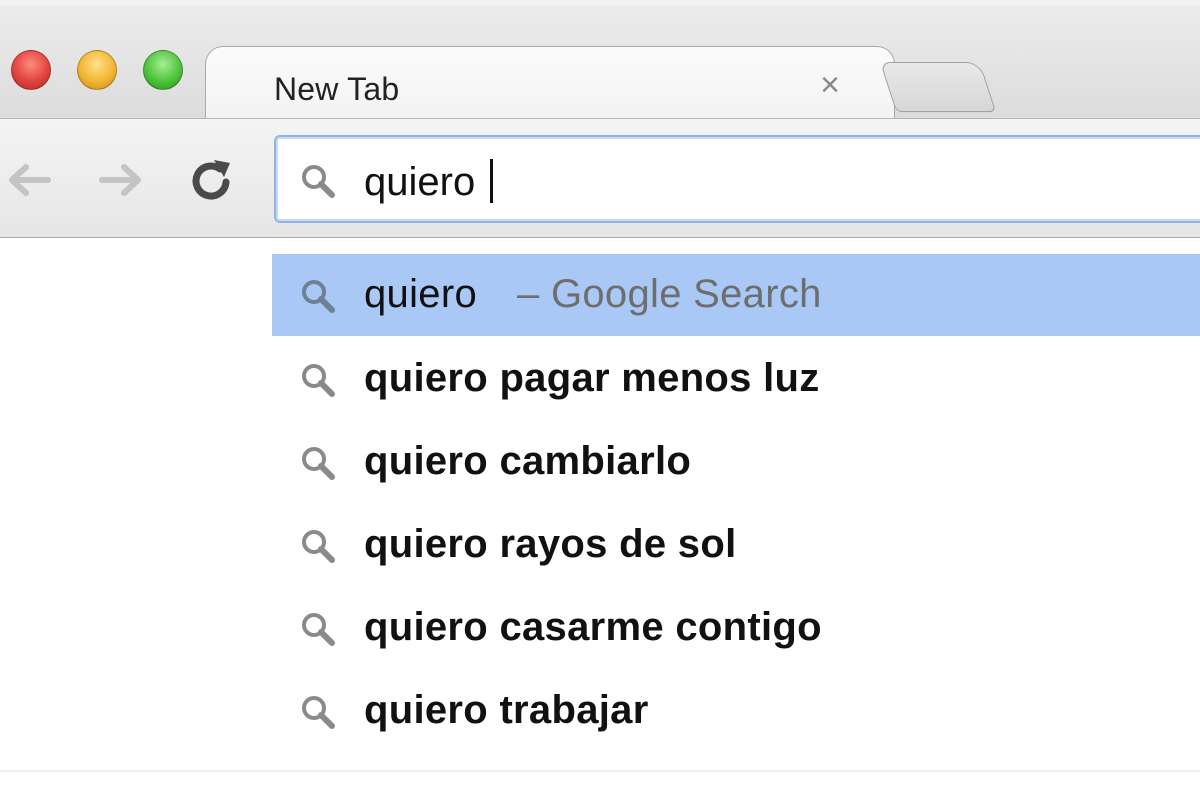 The image size is (1200, 800). What do you see at coordinates (736, 462) in the screenshot?
I see `suggestion-item: quiero cambiarlo` at bounding box center [736, 462].